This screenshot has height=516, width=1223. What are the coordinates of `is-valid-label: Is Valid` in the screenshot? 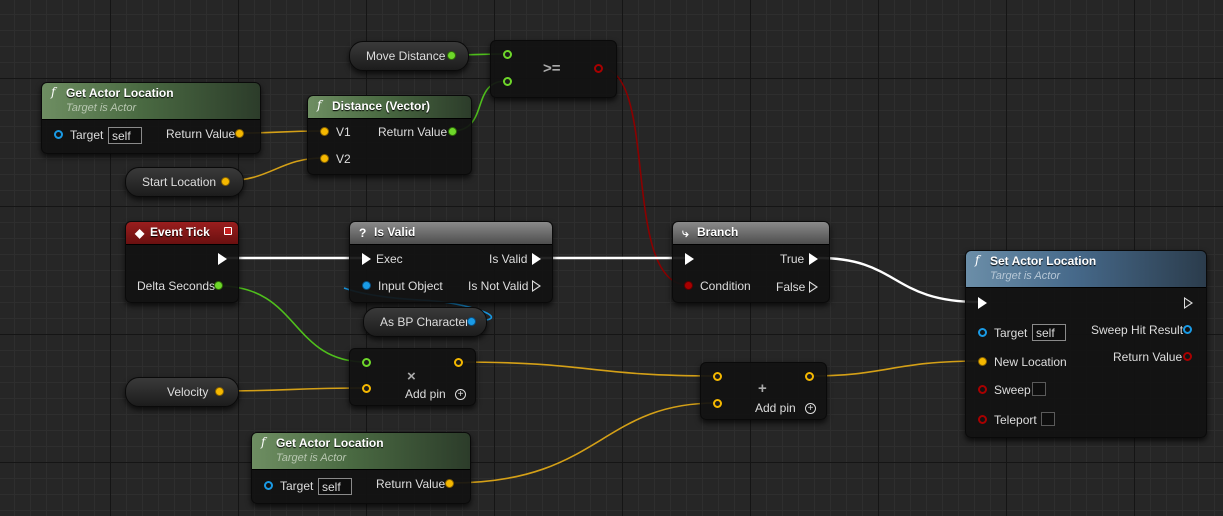 It's located at (508, 259).